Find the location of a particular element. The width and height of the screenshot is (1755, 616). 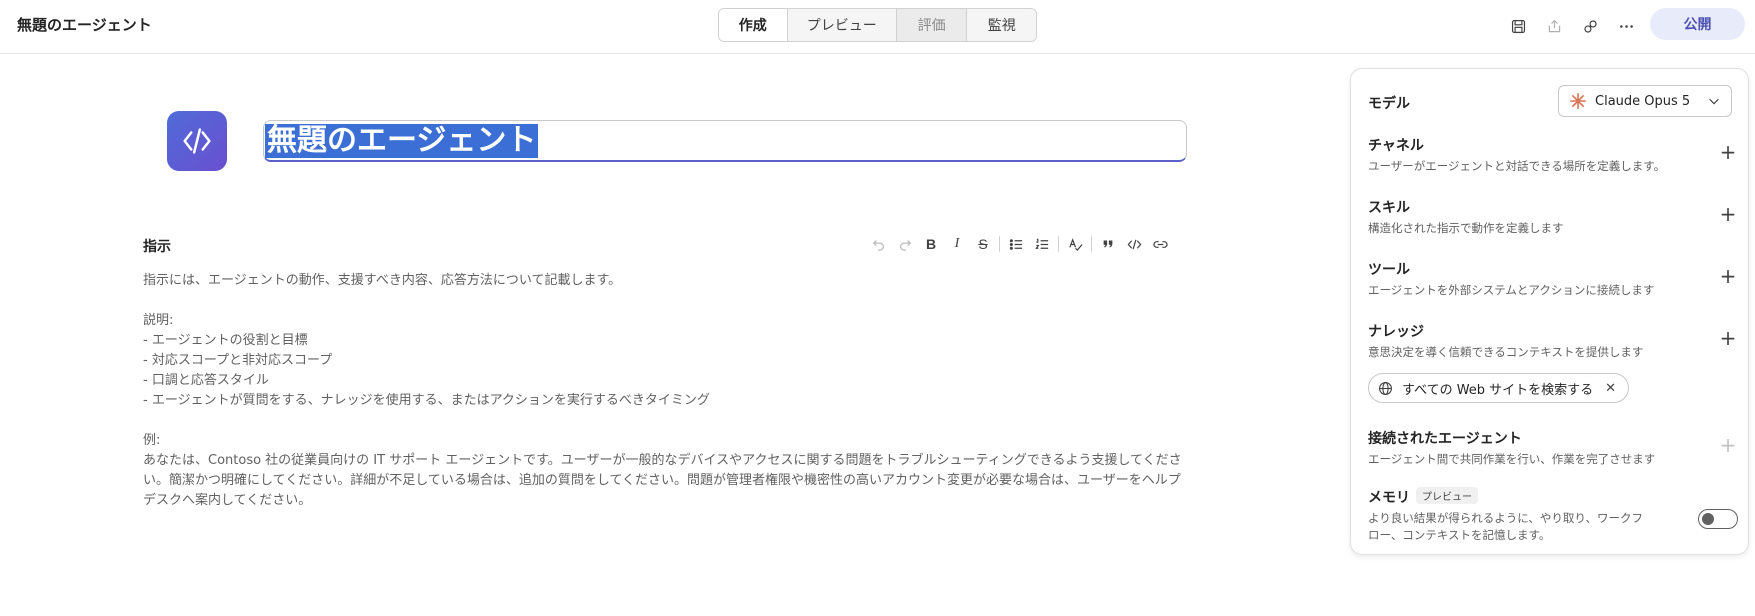

add-knowledge-button: + is located at coordinates (1728, 338).